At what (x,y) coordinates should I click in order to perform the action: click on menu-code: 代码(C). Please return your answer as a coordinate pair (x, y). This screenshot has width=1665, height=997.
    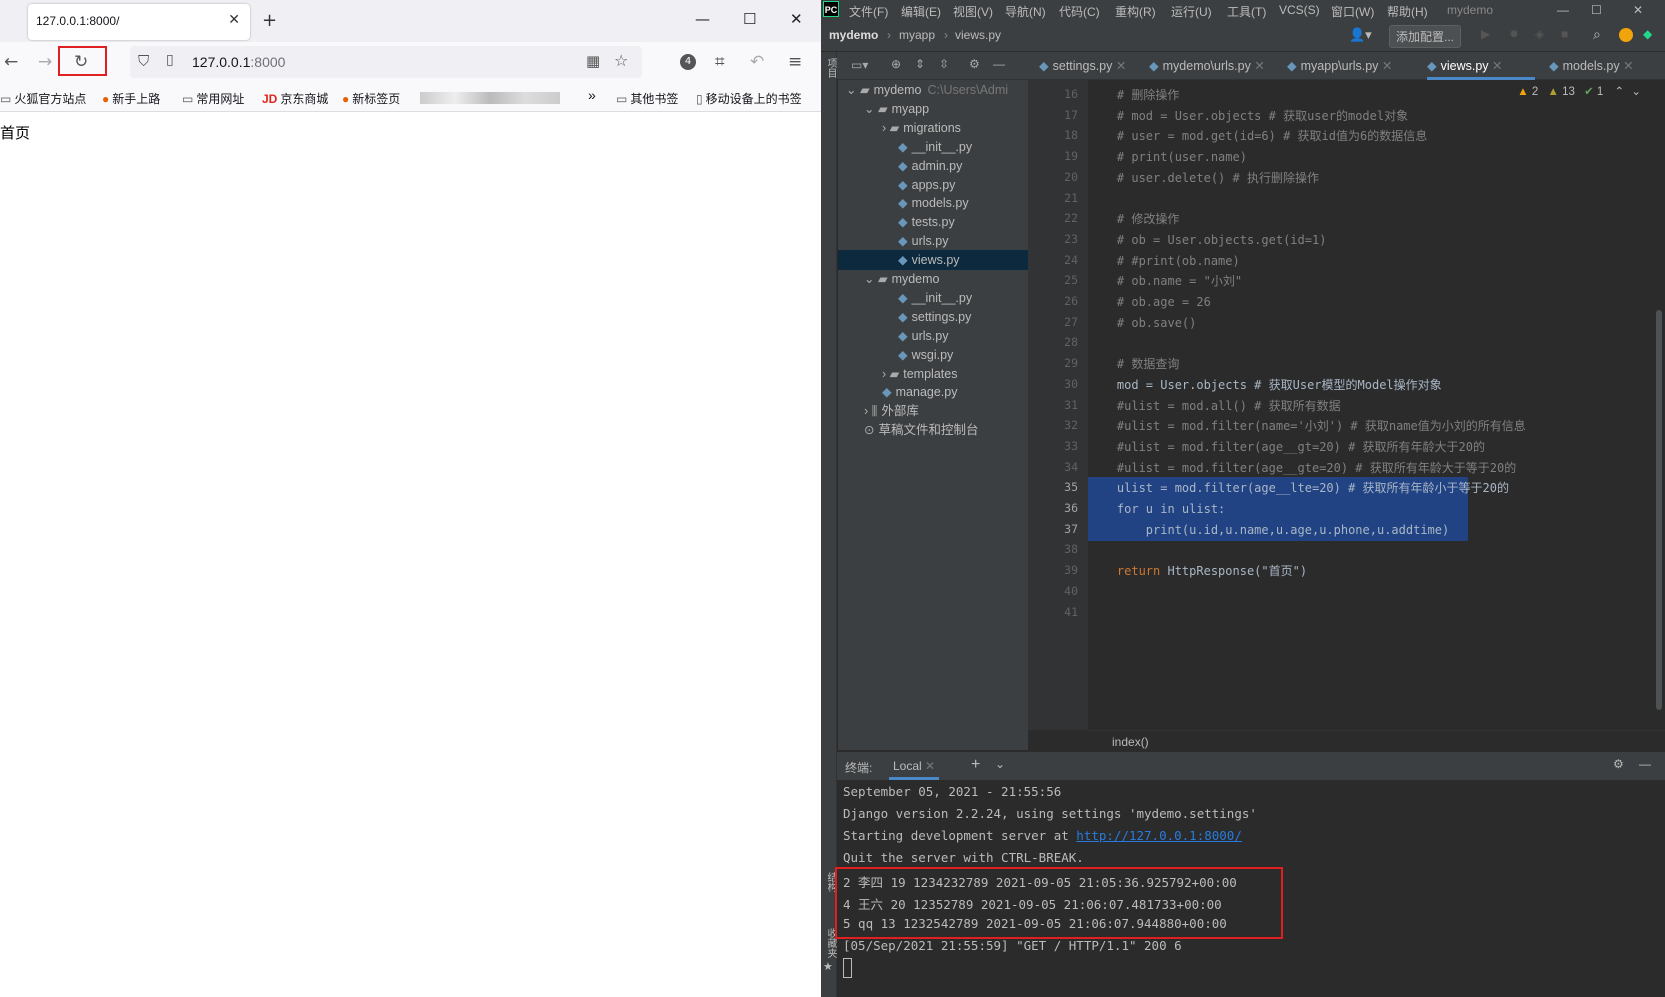
    Looking at the image, I should click on (1079, 11).